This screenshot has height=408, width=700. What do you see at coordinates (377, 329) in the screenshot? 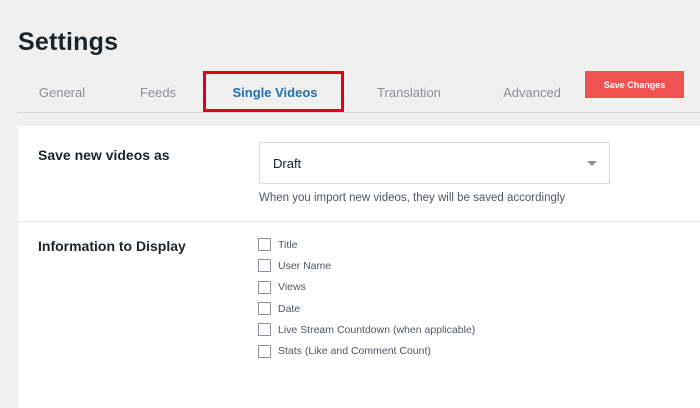
I see `option-label: Live Stream Countdown (when applicable)` at bounding box center [377, 329].